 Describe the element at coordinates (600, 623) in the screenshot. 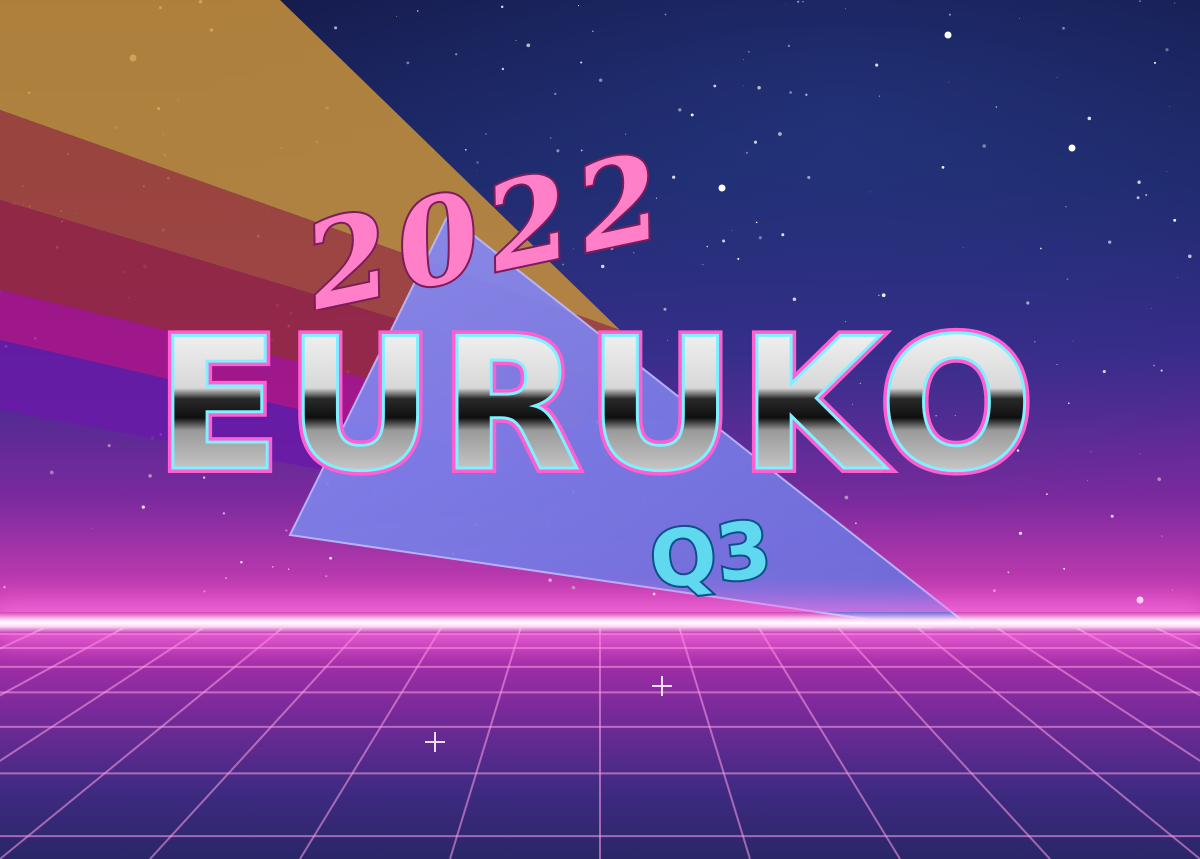

I see `horizon-glow` at that location.